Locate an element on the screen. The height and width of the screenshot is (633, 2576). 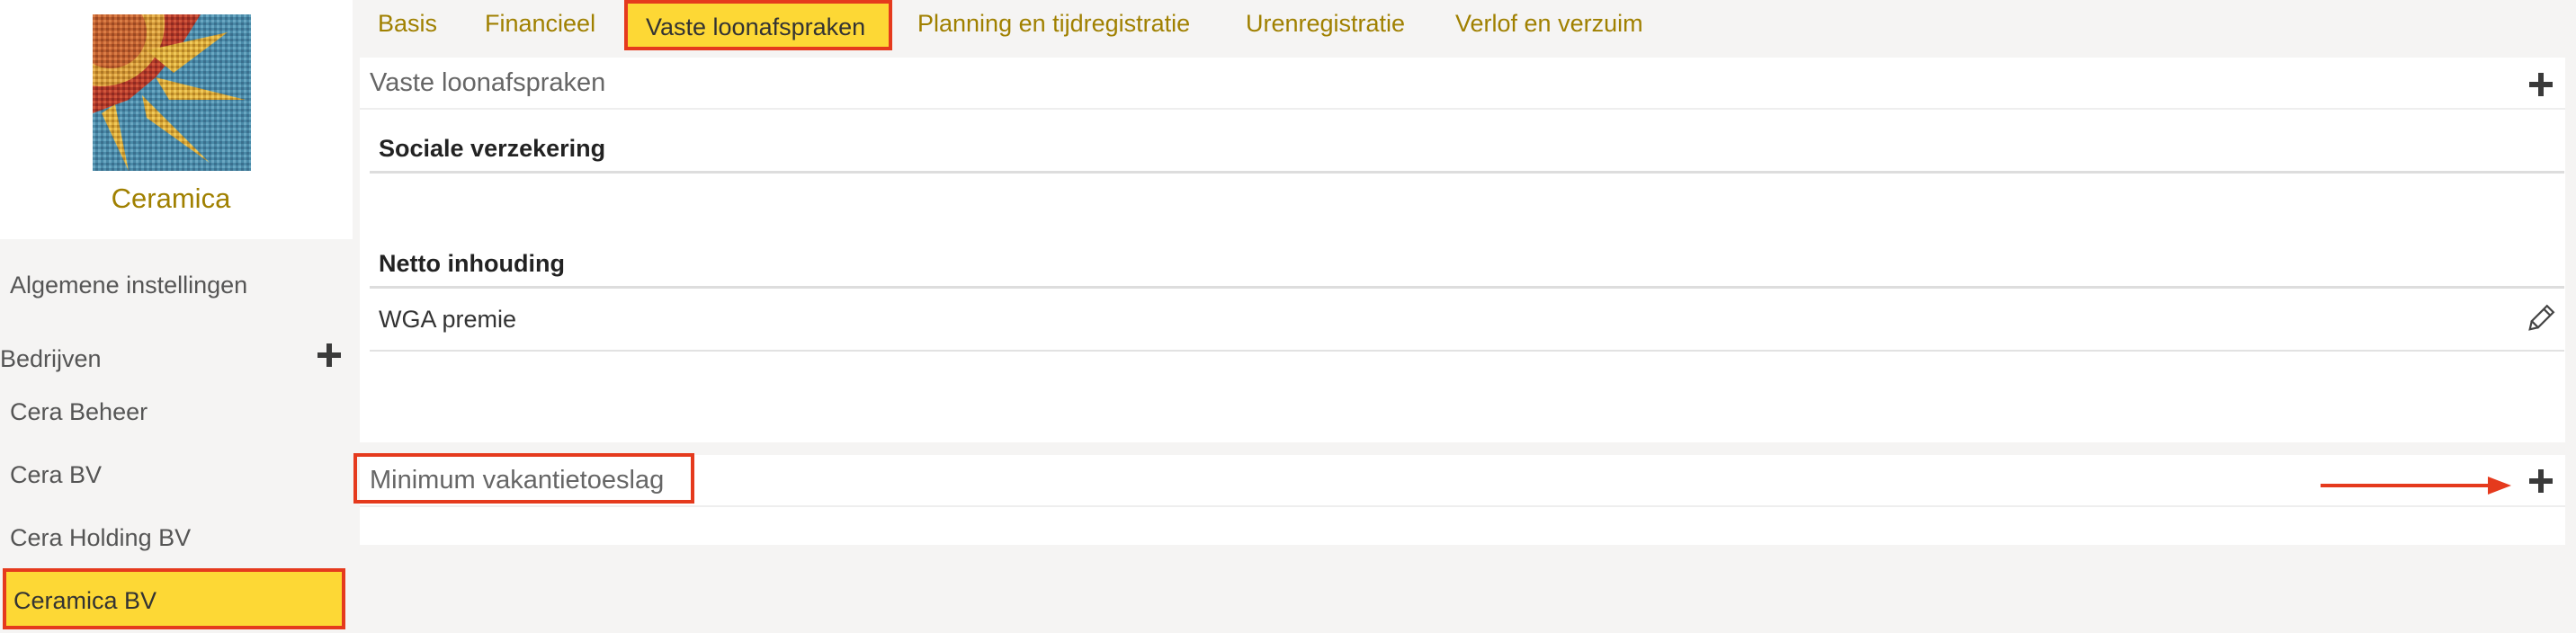
sidebar-section-companies: Bedrijven is located at coordinates (51, 358).